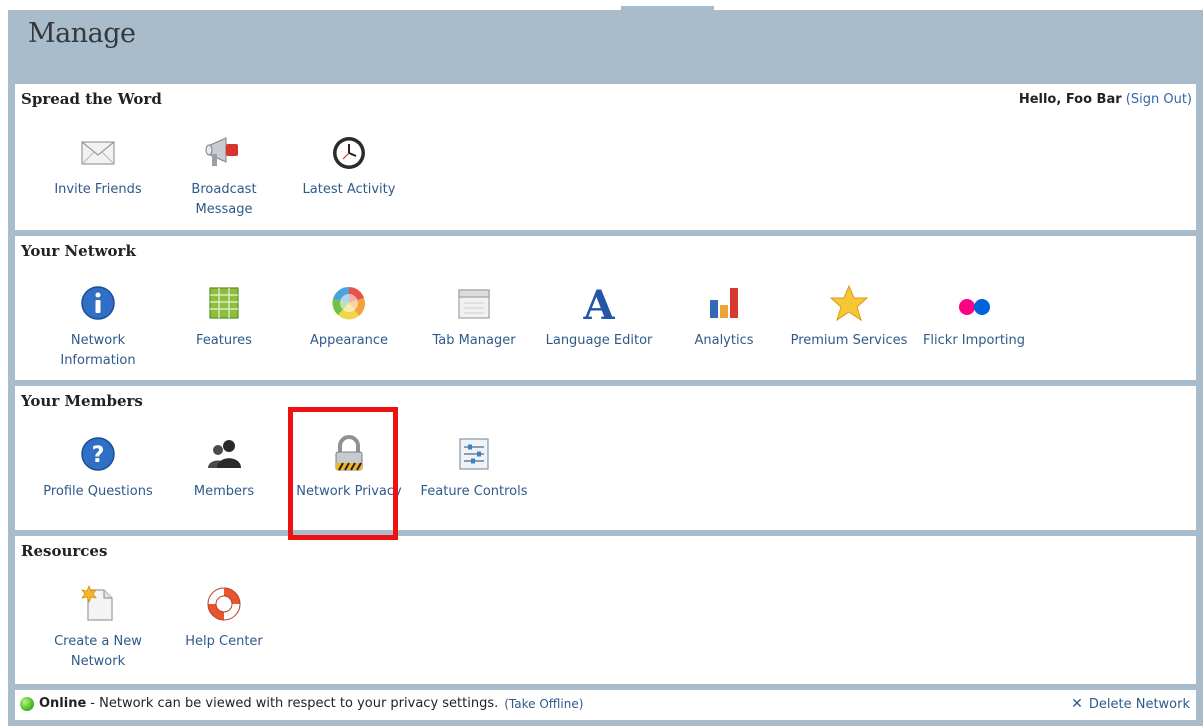 This screenshot has height=726, width=1203. What do you see at coordinates (974, 340) in the screenshot?
I see `tile-label: Flickr Importing` at bounding box center [974, 340].